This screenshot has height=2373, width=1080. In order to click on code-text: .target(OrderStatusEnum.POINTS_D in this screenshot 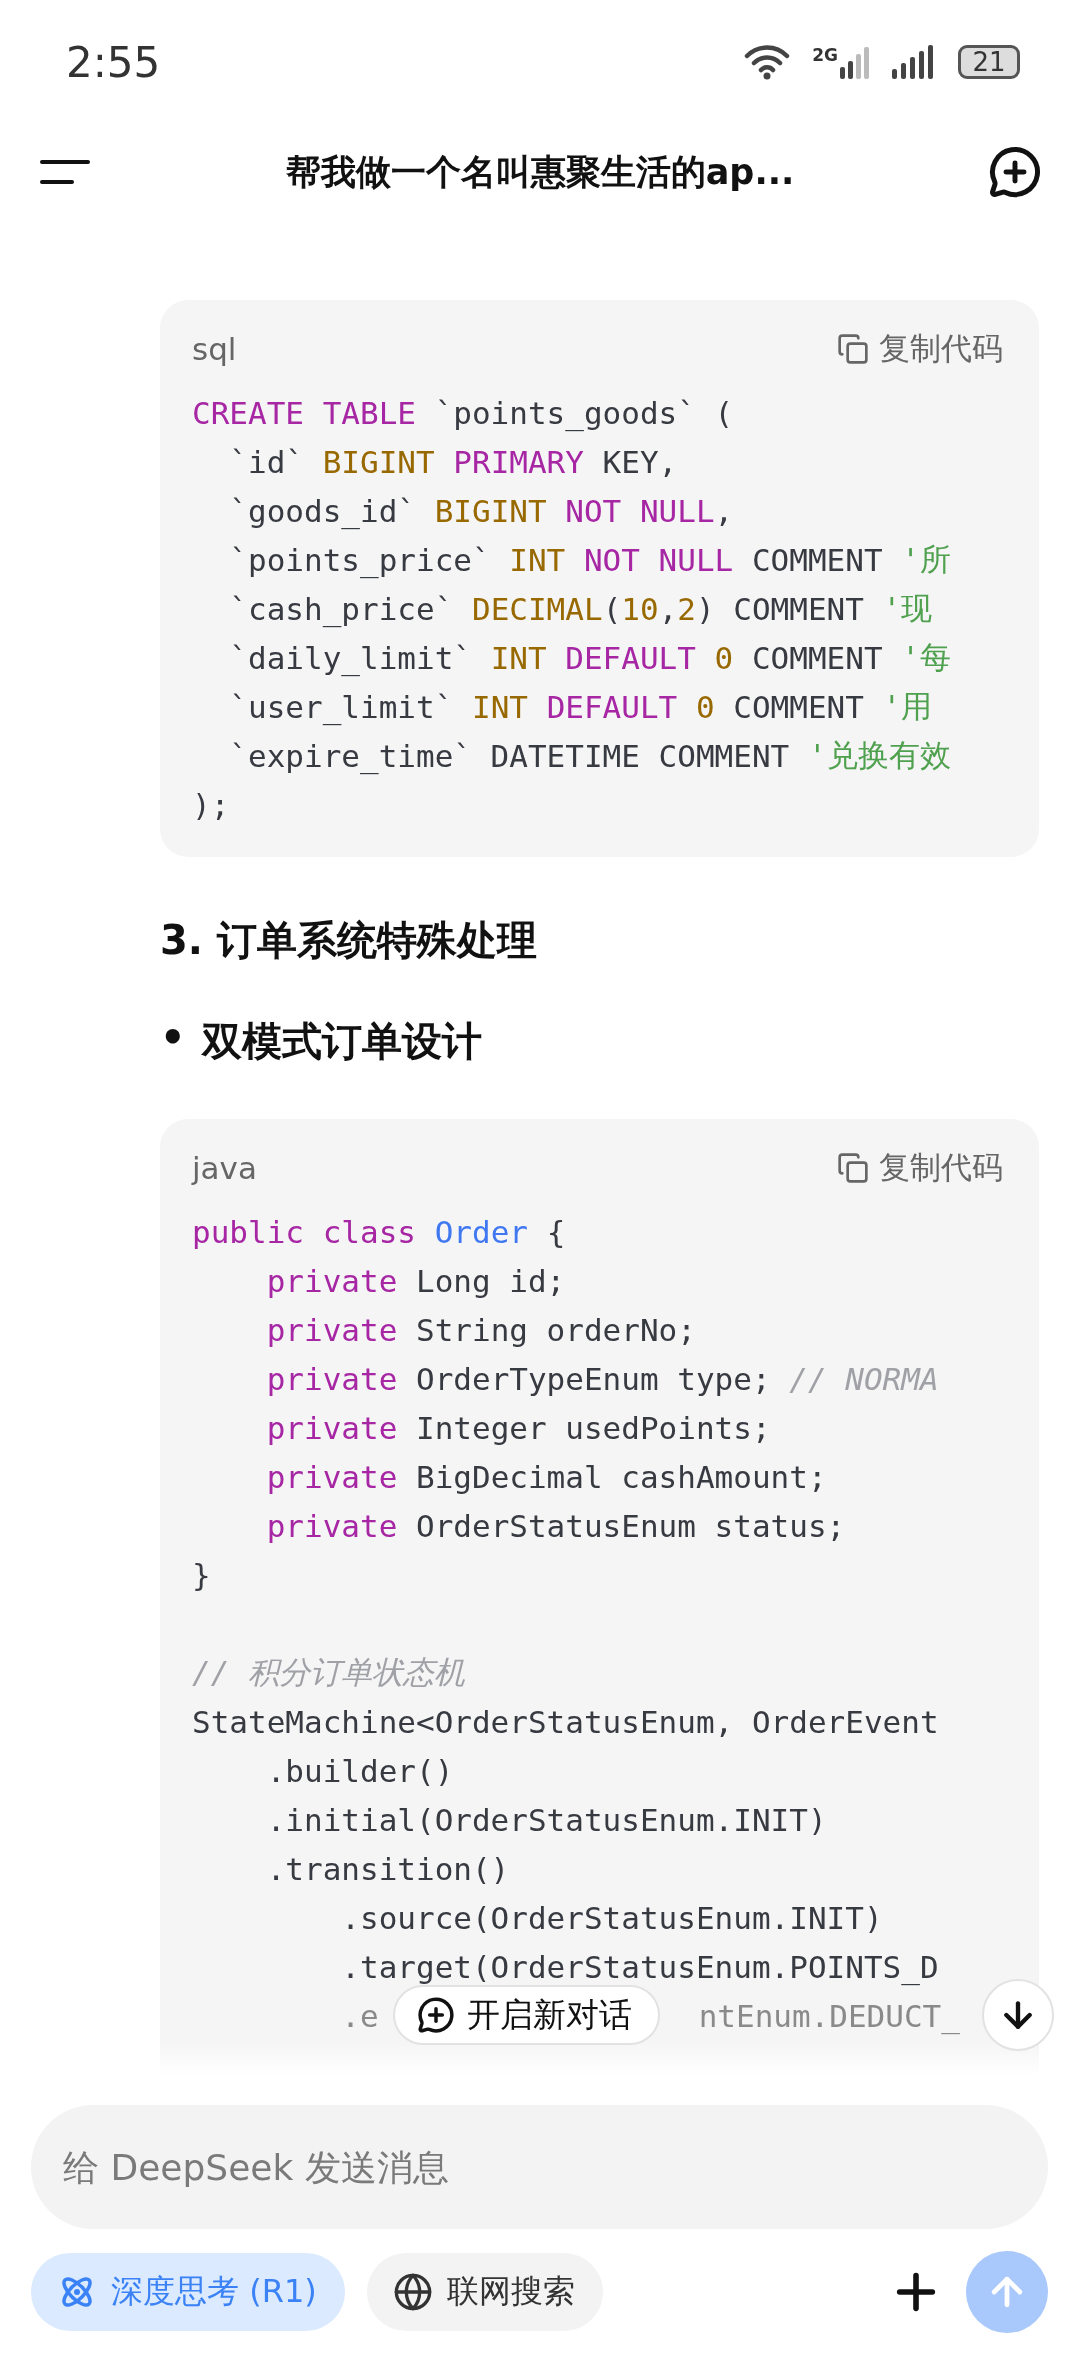, I will do `click(639, 1966)`.